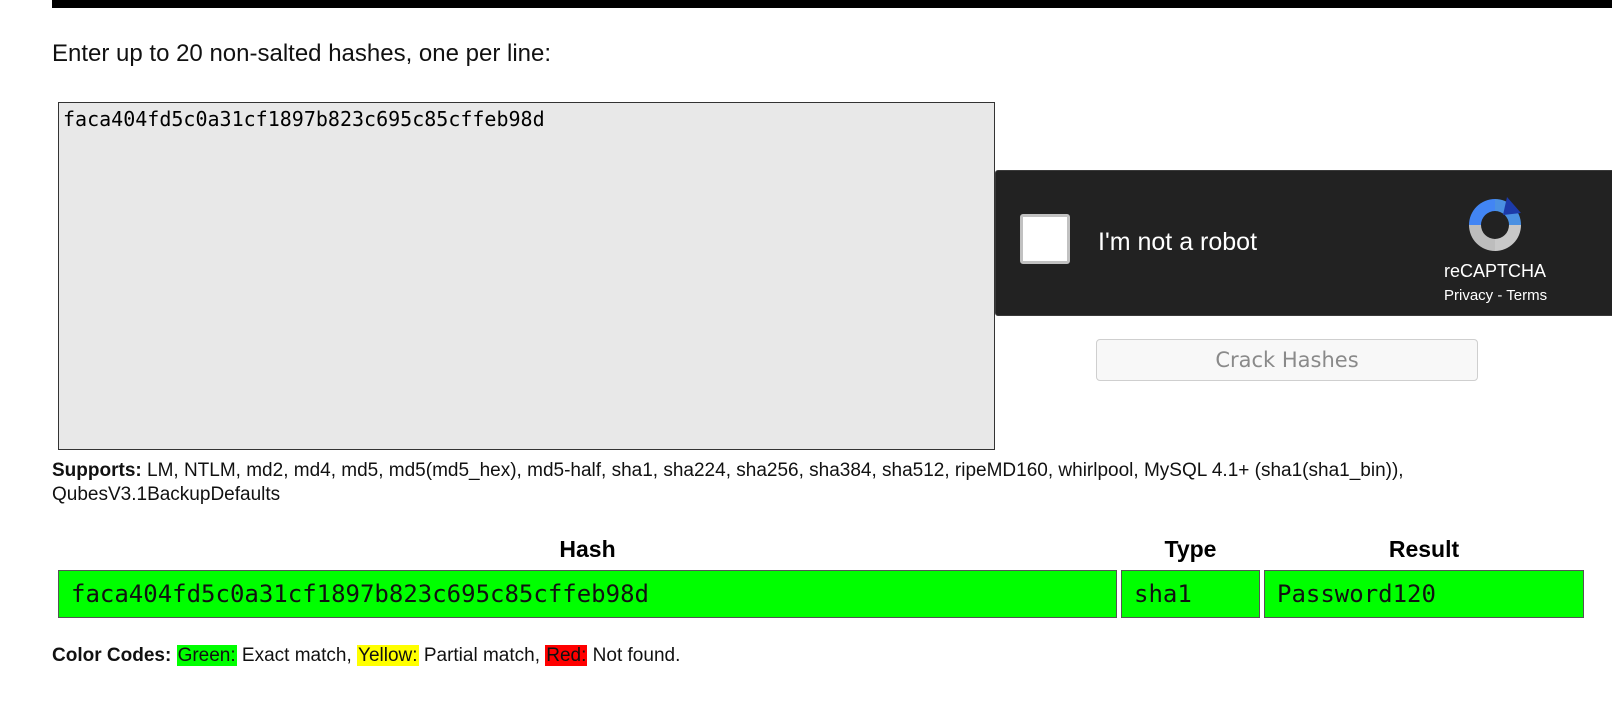 The image size is (1612, 710). What do you see at coordinates (566, 655) in the screenshot?
I see `red-swatch: Red:` at bounding box center [566, 655].